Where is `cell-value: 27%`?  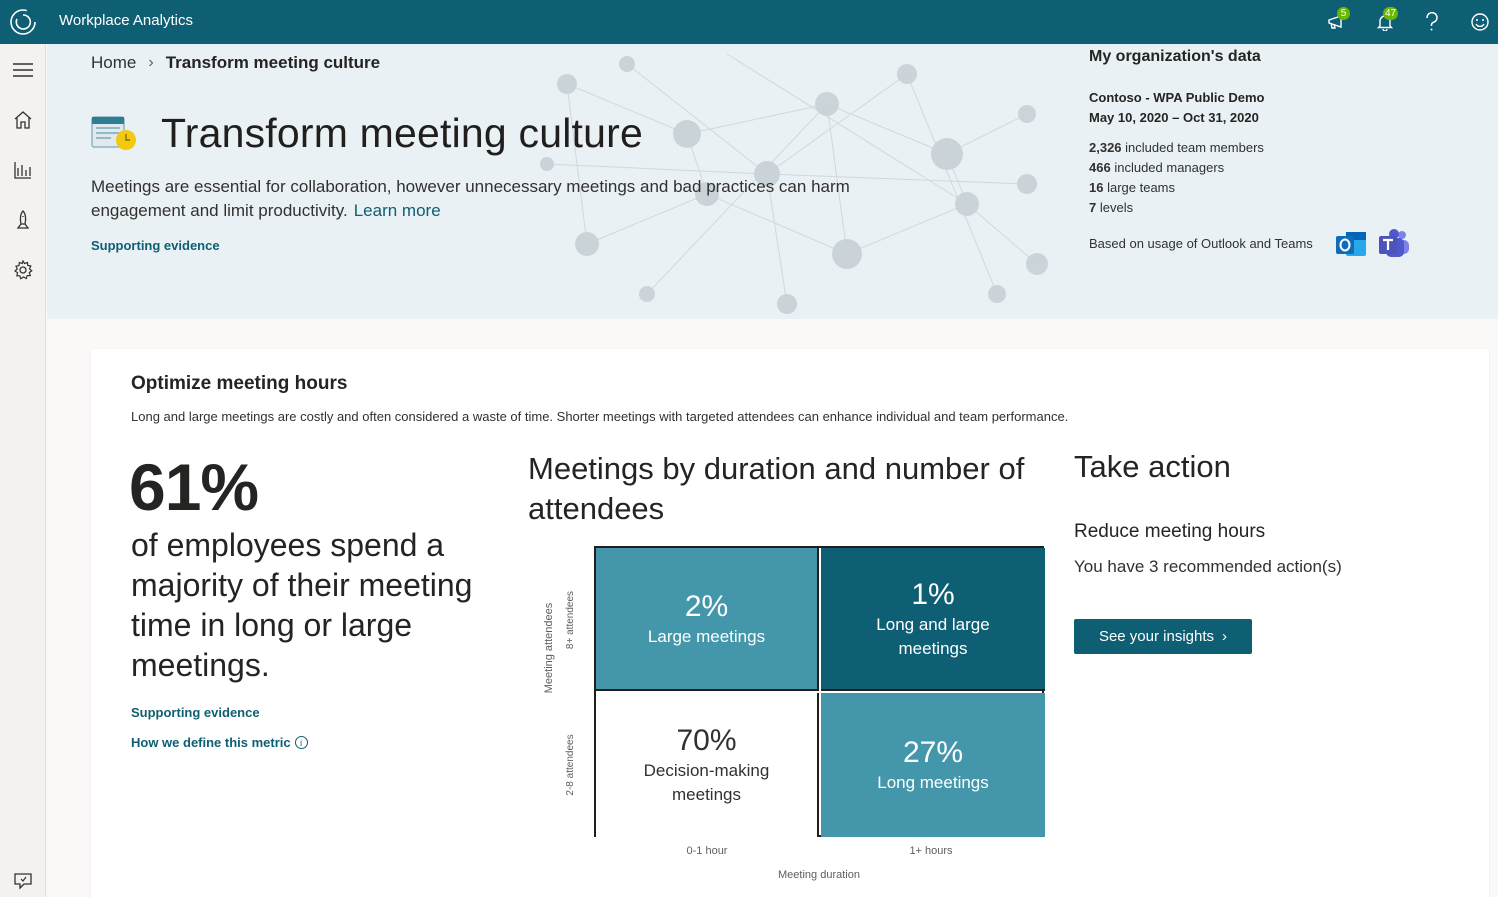 cell-value: 27% is located at coordinates (933, 752).